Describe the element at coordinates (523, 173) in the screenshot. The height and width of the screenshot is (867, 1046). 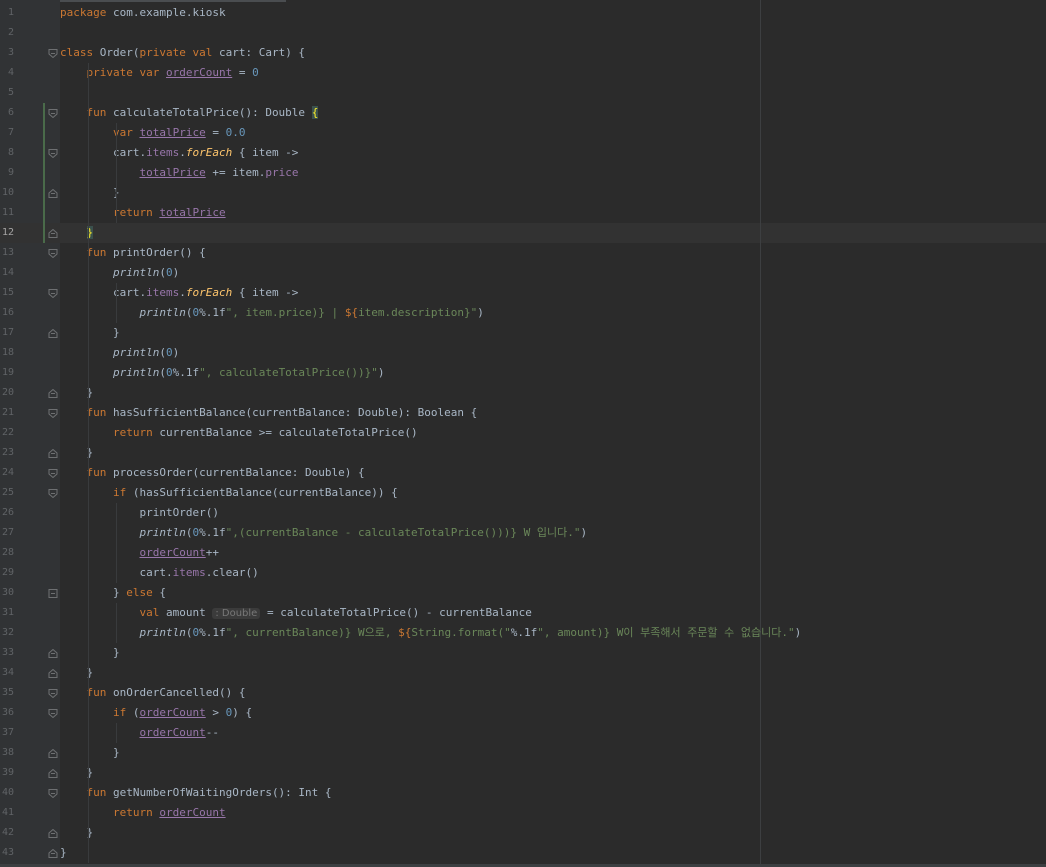
I see `code-line: 9 totalPrice += item.price` at that location.